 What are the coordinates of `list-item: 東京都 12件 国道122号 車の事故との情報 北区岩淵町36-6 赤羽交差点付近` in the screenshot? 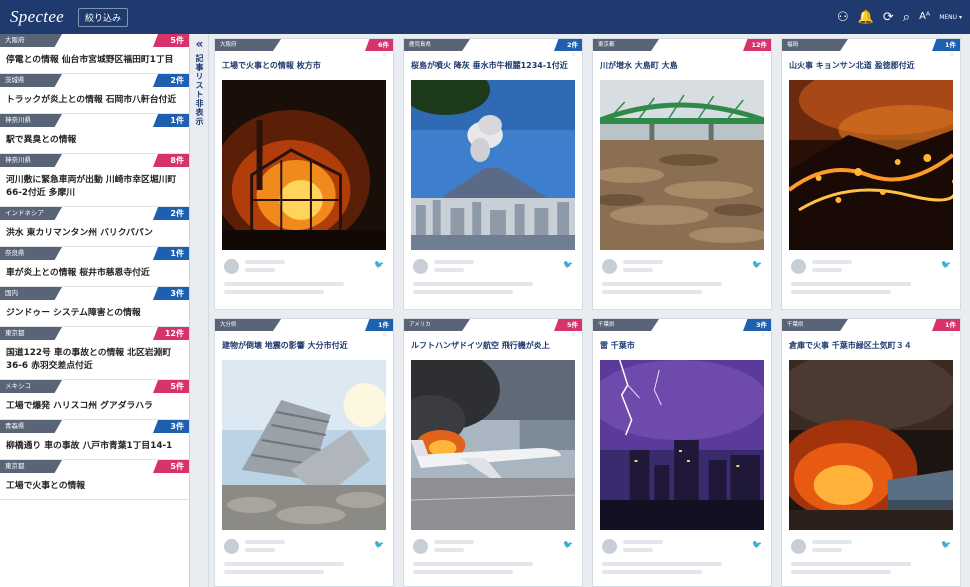 It's located at (94, 353).